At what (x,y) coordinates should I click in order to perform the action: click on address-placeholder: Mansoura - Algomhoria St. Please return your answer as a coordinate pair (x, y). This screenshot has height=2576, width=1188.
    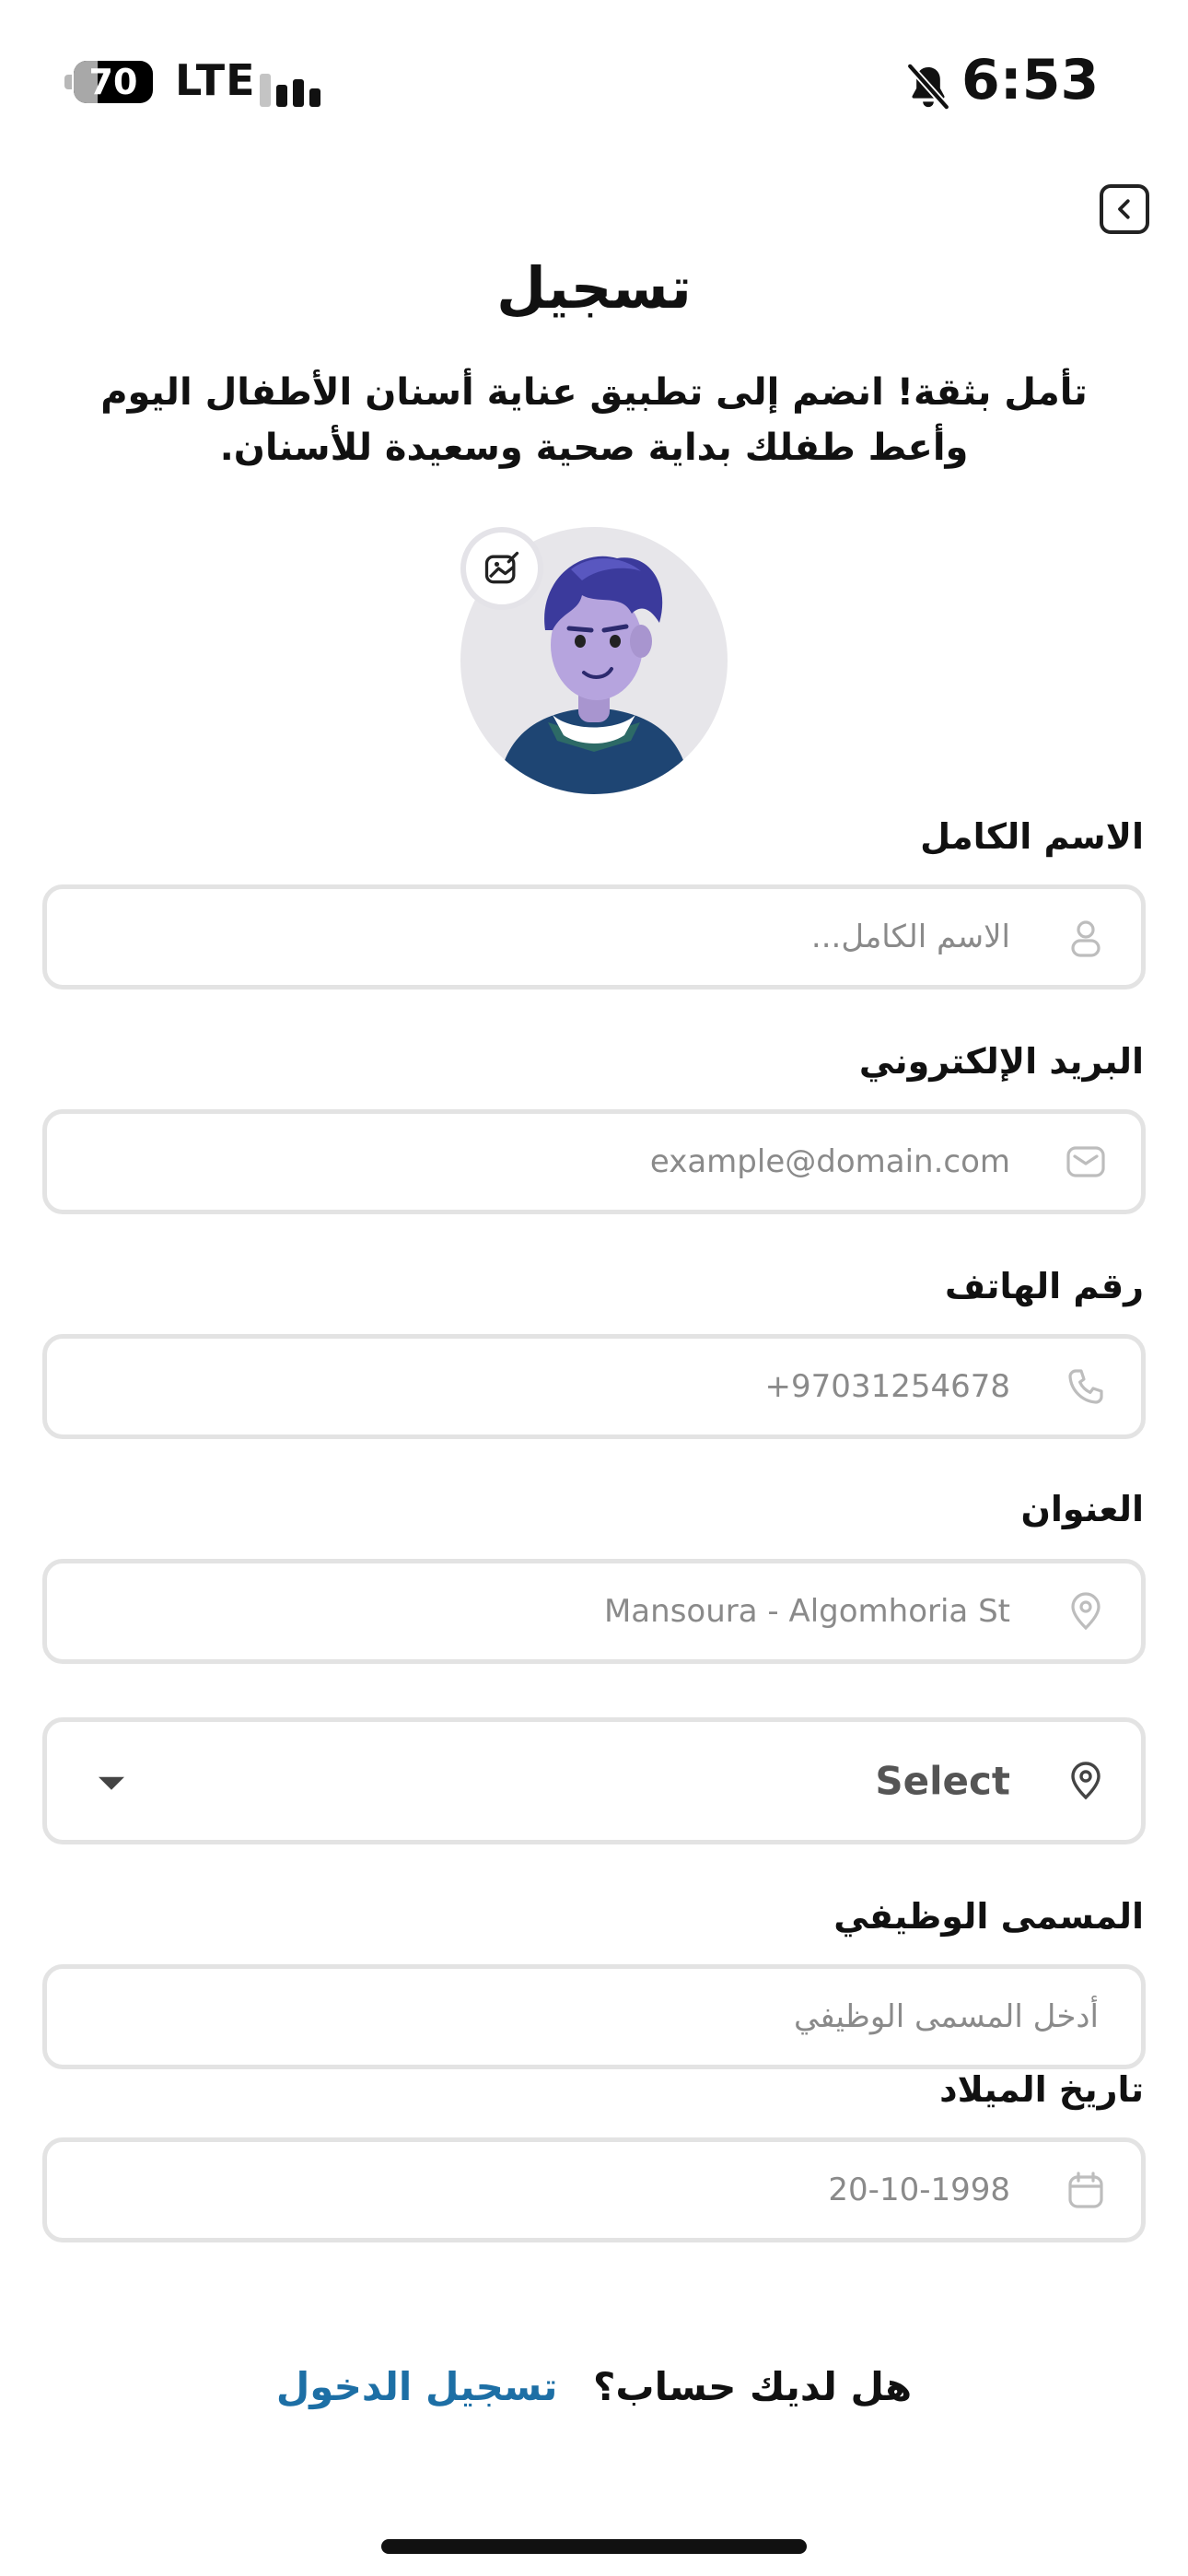
    Looking at the image, I should click on (806, 1611).